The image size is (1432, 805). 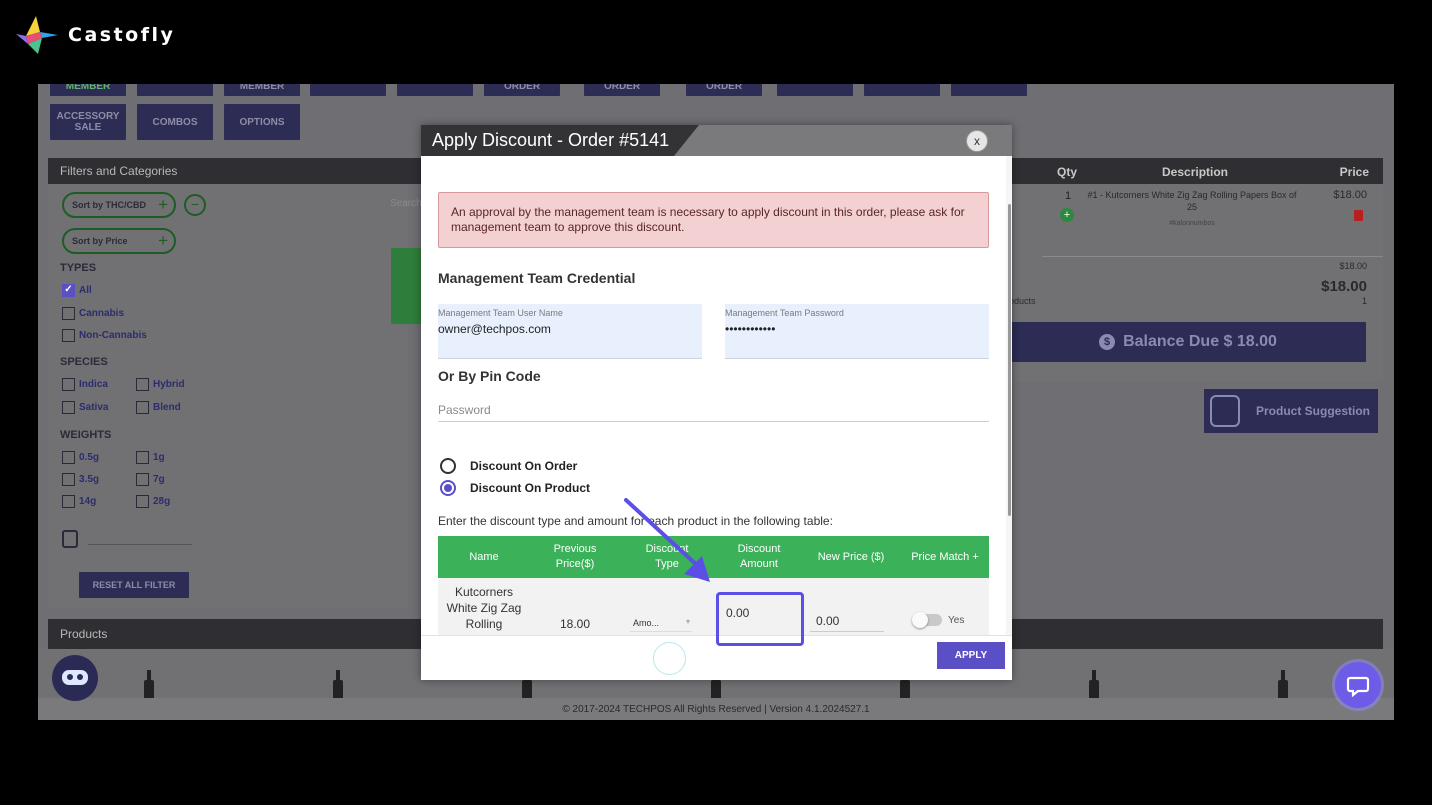 I want to click on row-product-name: Kutcorners White Zig Zag Rolling, so click(x=484, y=608).